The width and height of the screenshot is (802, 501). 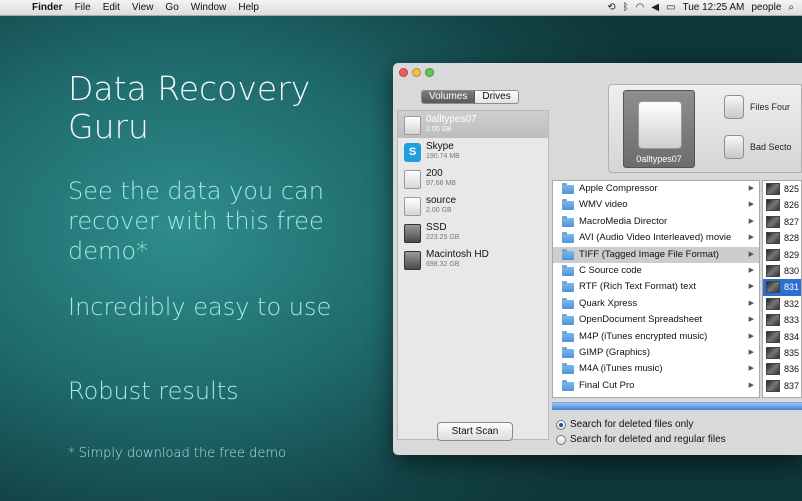 What do you see at coordinates (656, 271) in the screenshot?
I see `list-item: C Source code ▶` at bounding box center [656, 271].